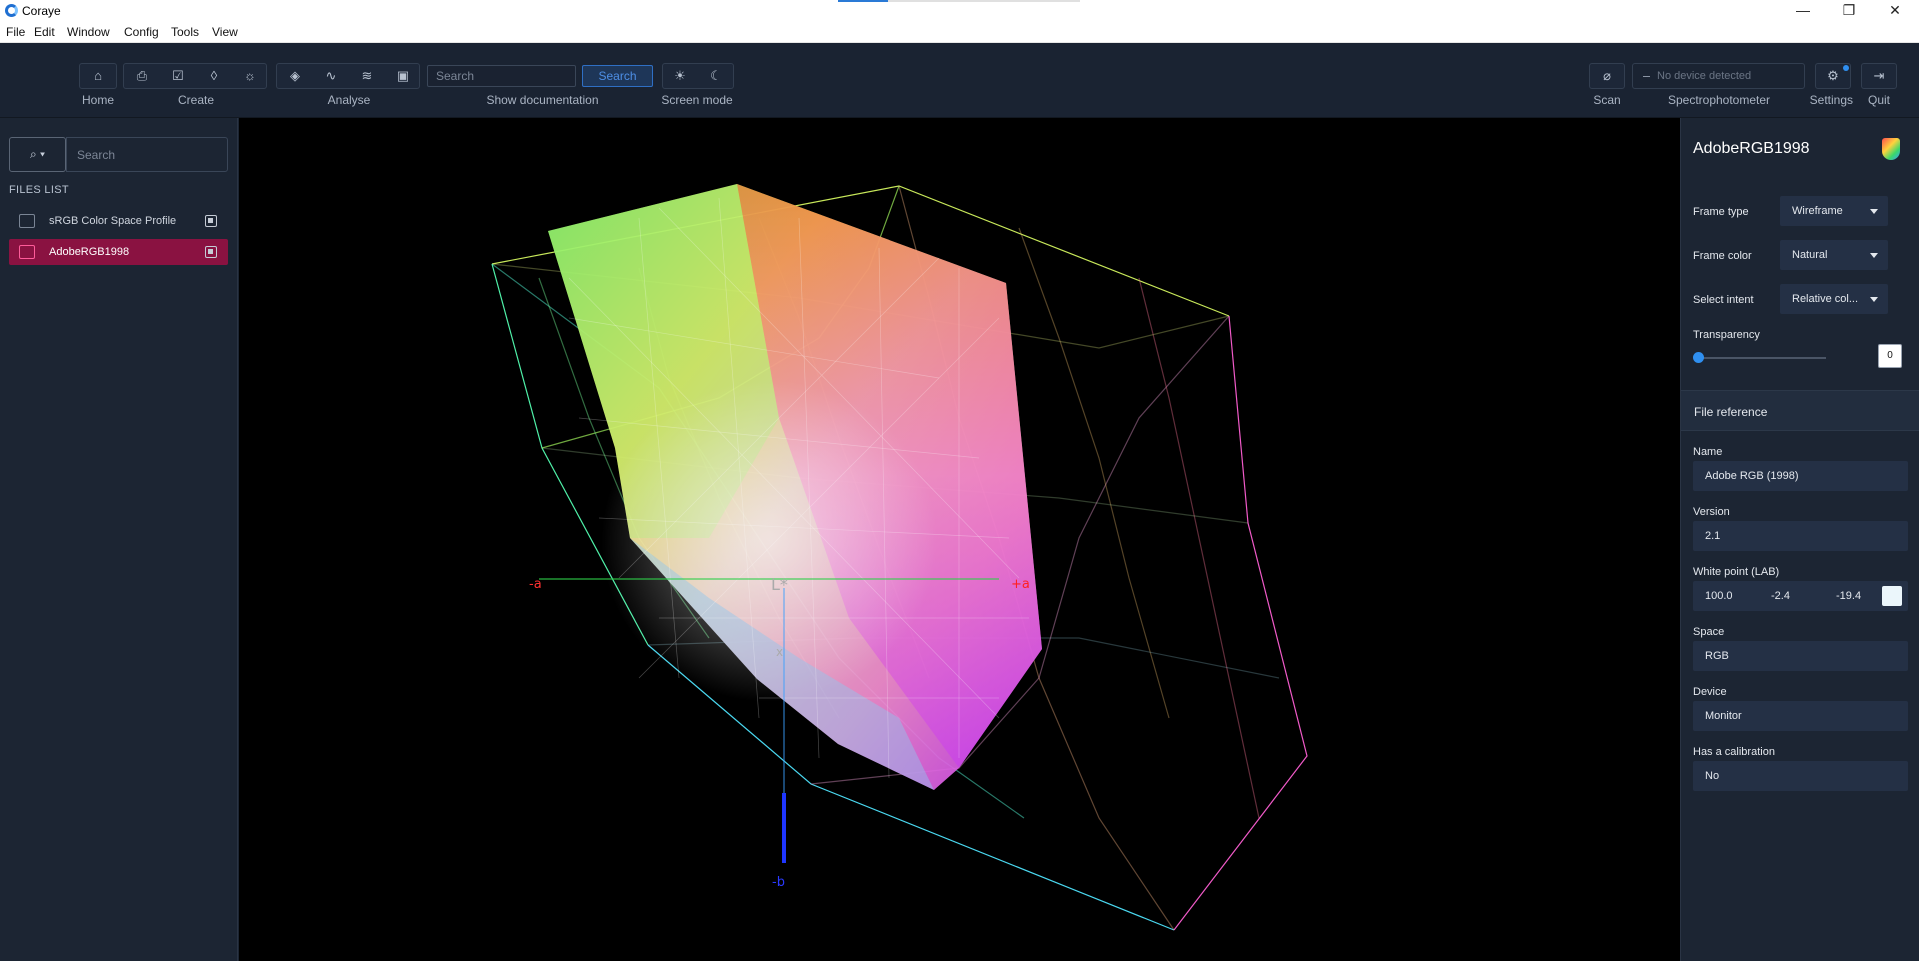 The height and width of the screenshot is (961, 1919). I want to click on calibration-label: Has a calibration, so click(1734, 752).